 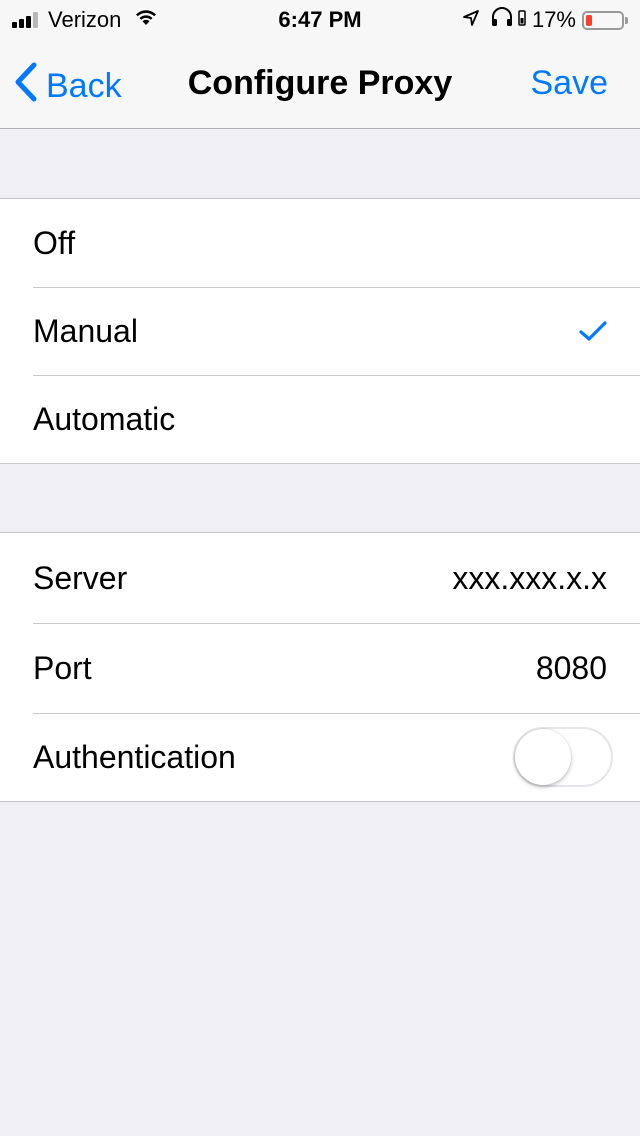 I want to click on option-label: Off, so click(x=54, y=242).